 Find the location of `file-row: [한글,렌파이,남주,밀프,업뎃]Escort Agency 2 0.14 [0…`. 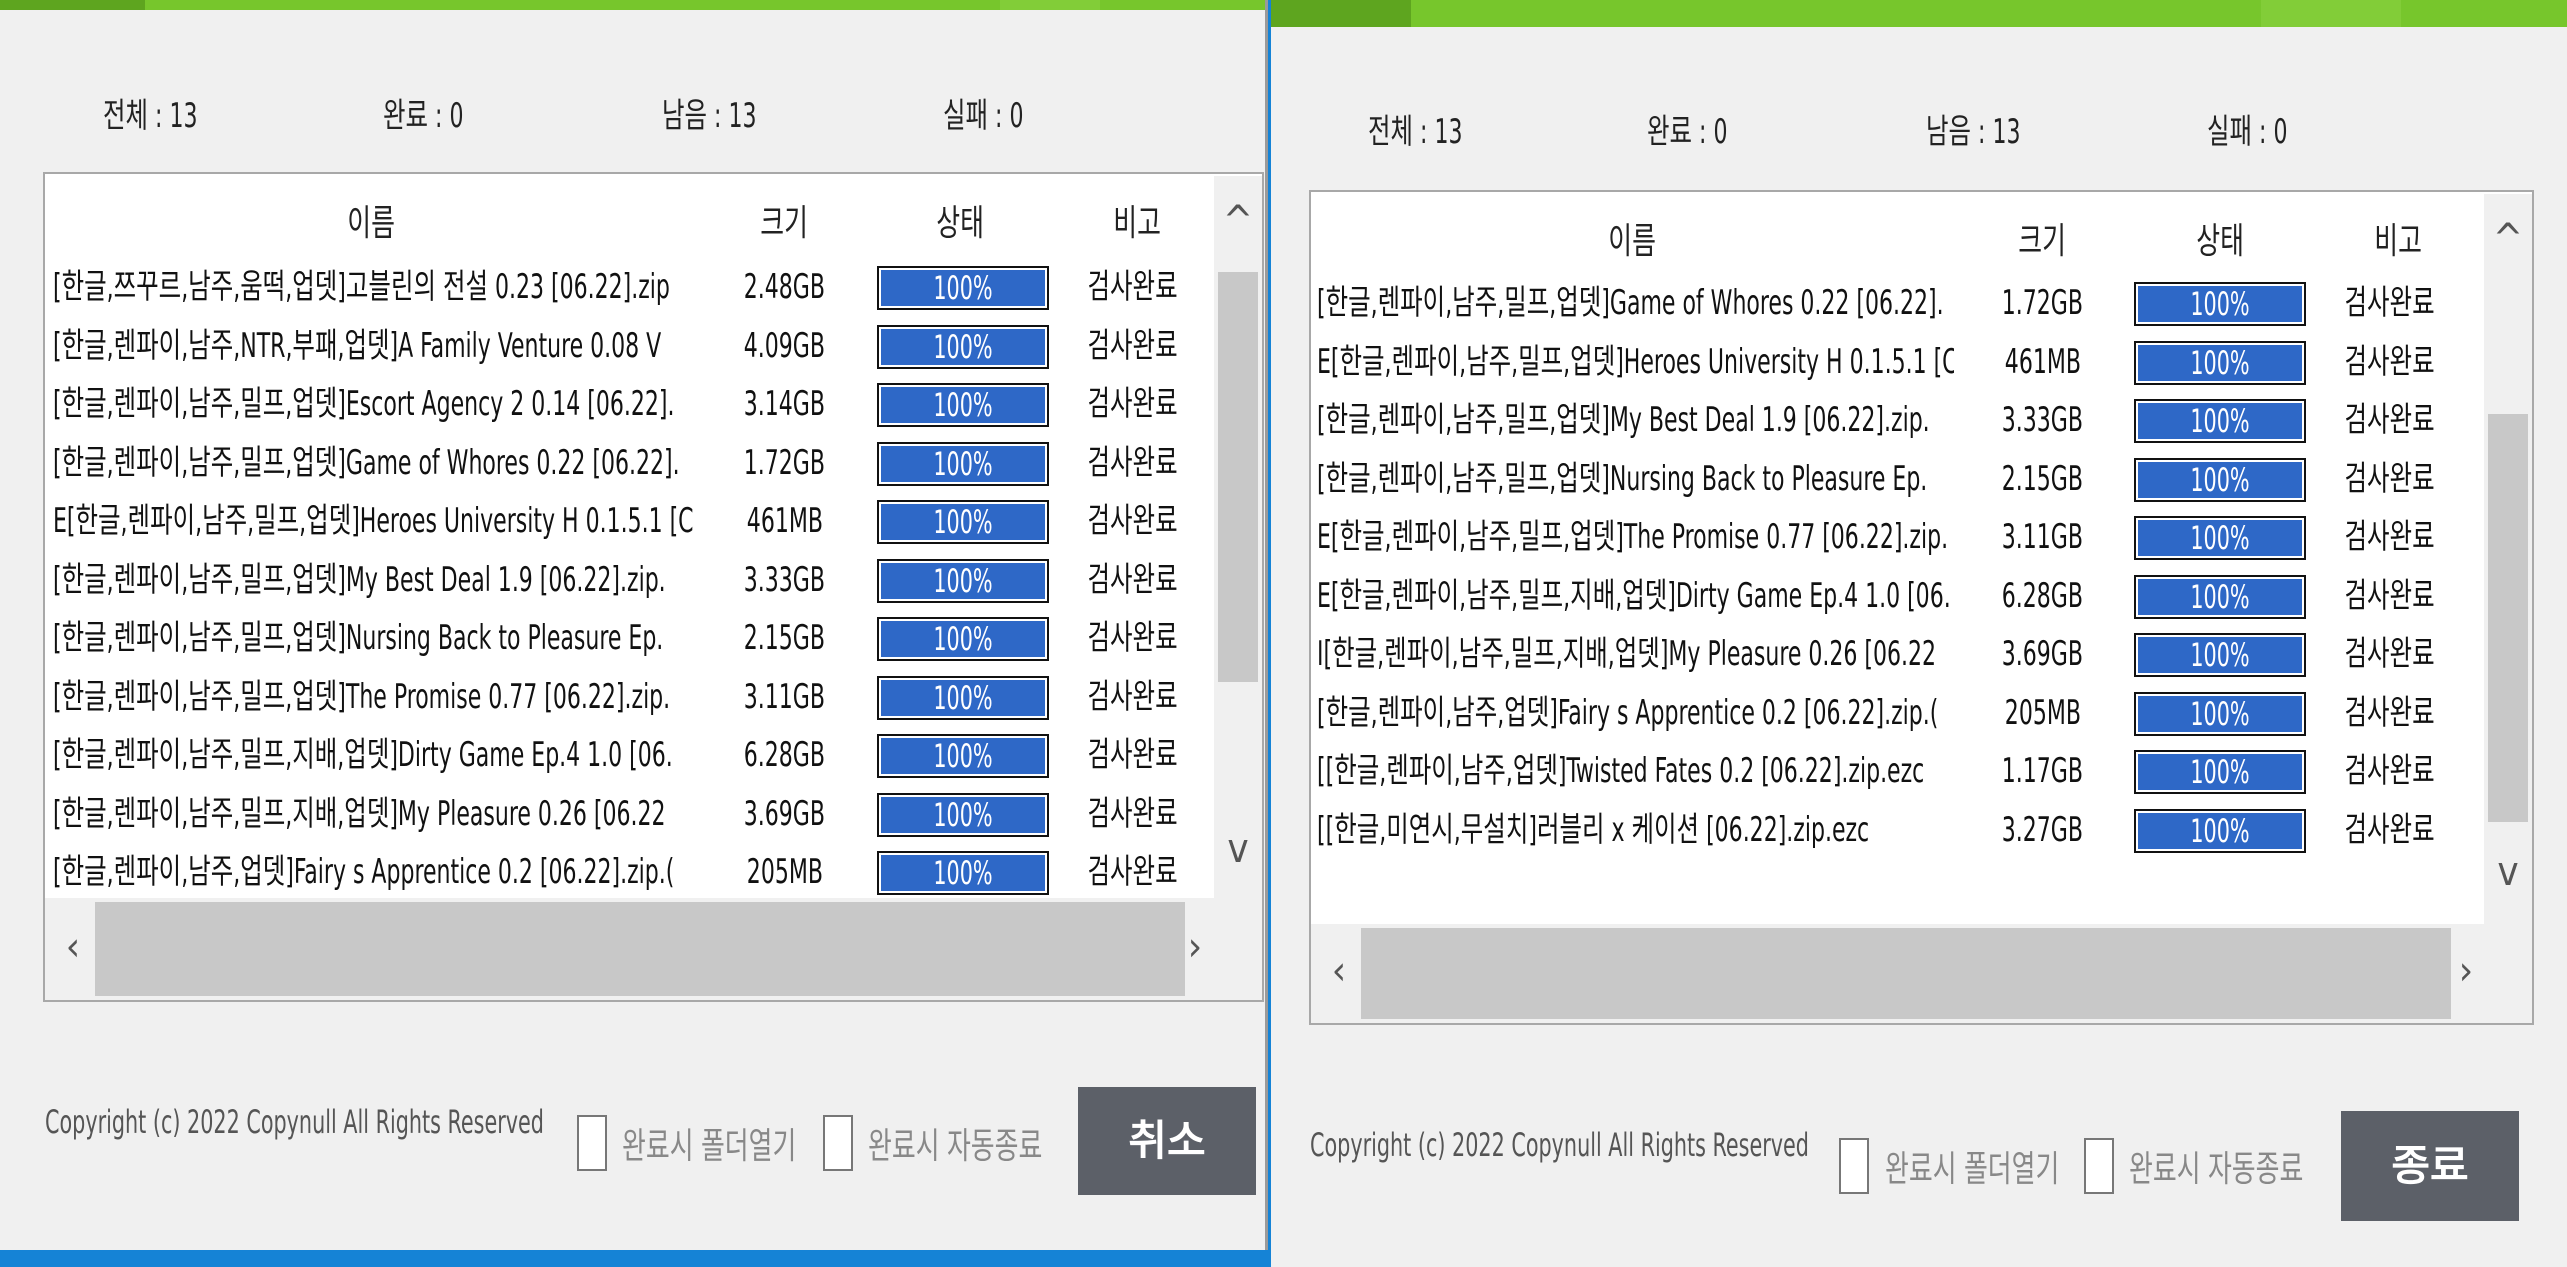

file-row: [한글,렌파이,남주,밀프,업뎃]Escort Agency 2 0.14 [0… is located at coordinates (629, 404).